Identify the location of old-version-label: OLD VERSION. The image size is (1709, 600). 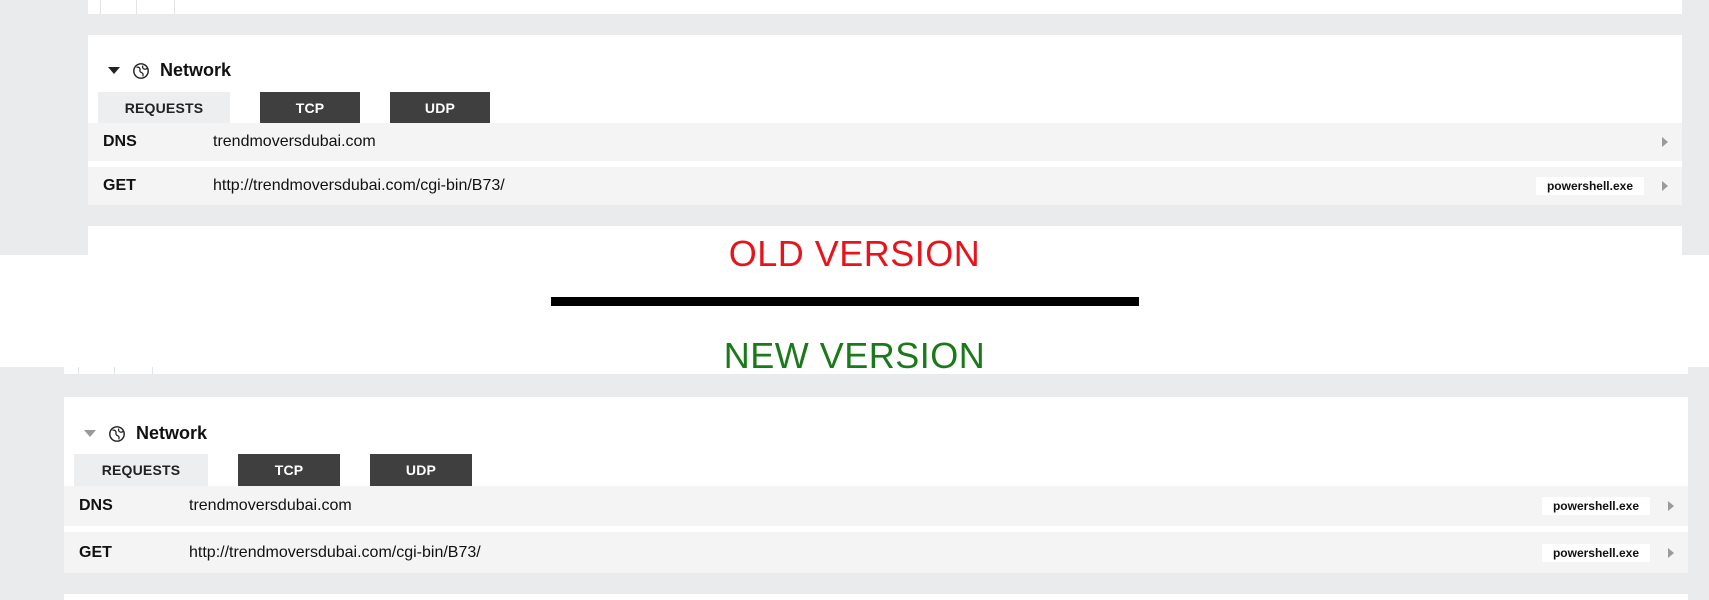
(854, 253).